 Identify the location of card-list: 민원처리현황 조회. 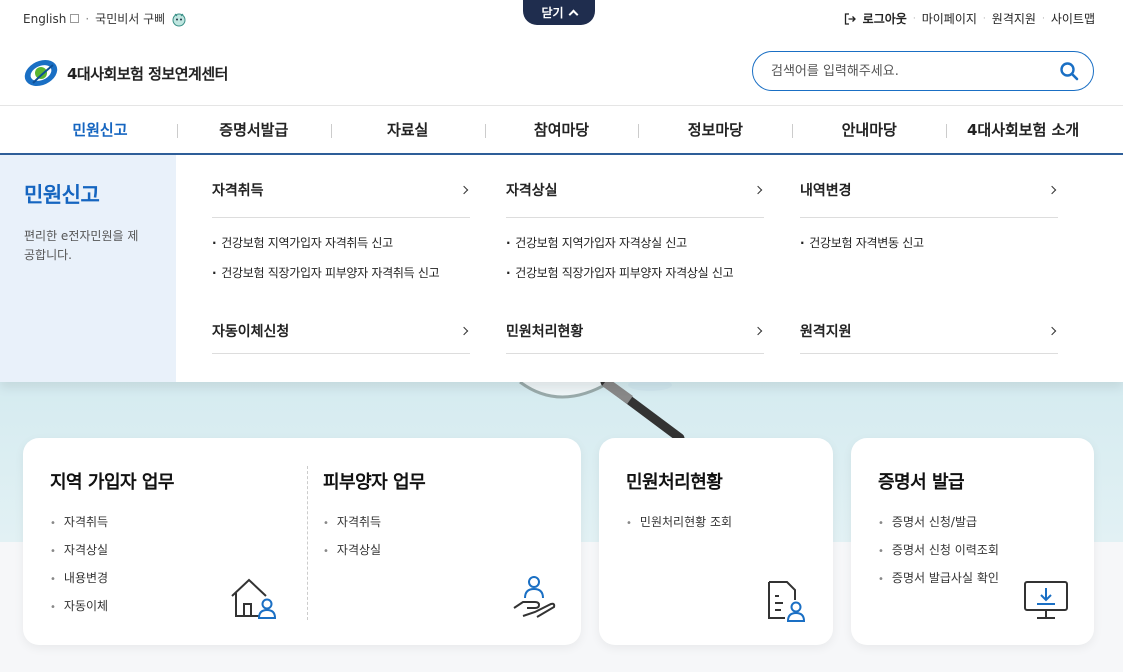
(679, 522).